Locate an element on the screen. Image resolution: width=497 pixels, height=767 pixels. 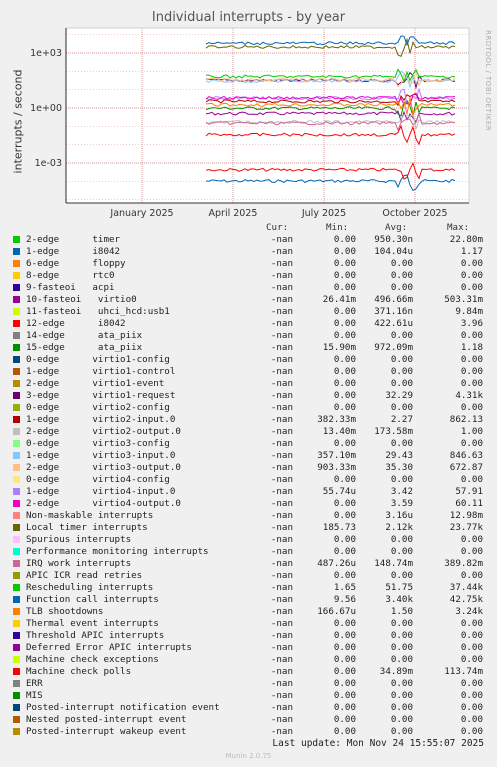
legend-label: 0-edge virtio1-config is located at coordinates (98, 359).